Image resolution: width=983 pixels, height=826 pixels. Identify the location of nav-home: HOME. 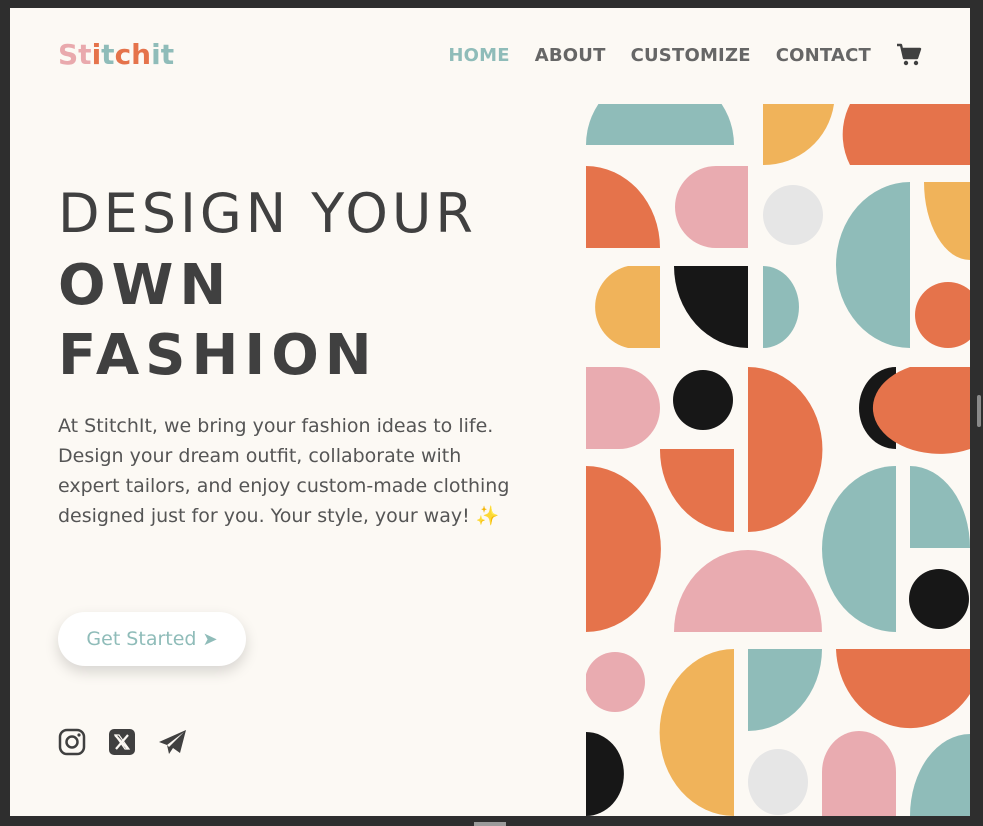
(478, 55).